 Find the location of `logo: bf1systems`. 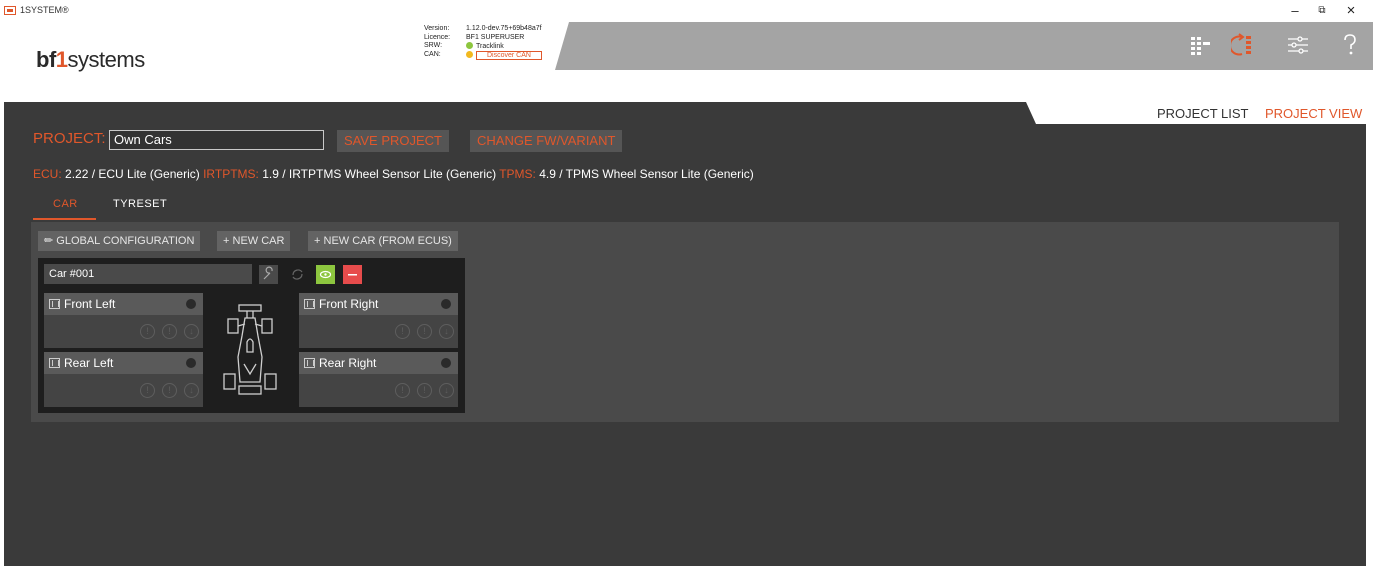

logo: bf1systems is located at coordinates (90, 59).